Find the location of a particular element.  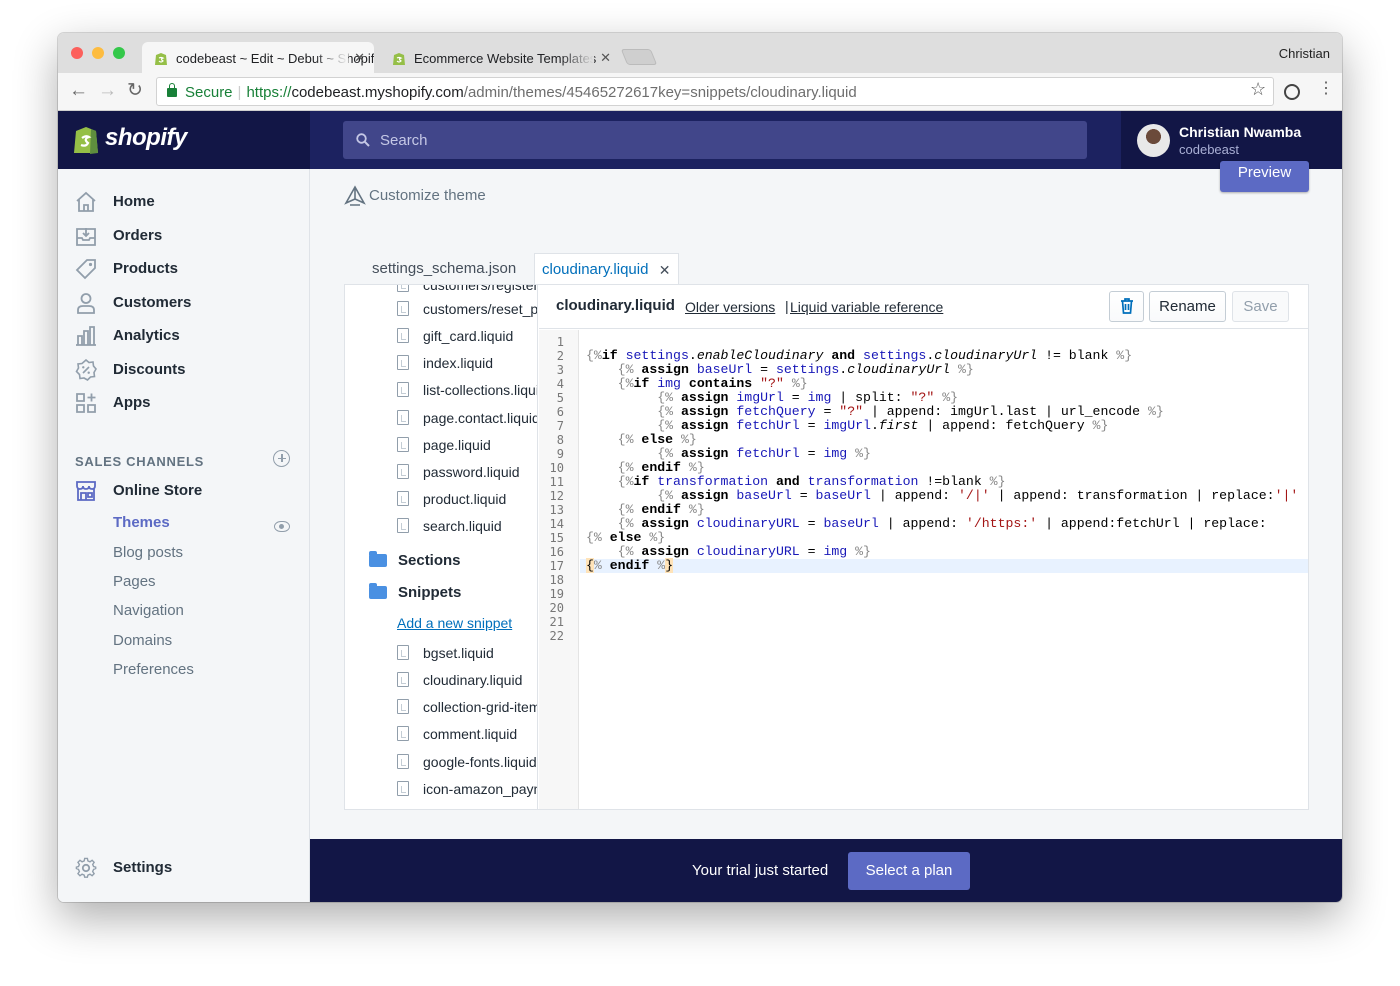

sidebar-item-label: Products is located at coordinates (146, 268).